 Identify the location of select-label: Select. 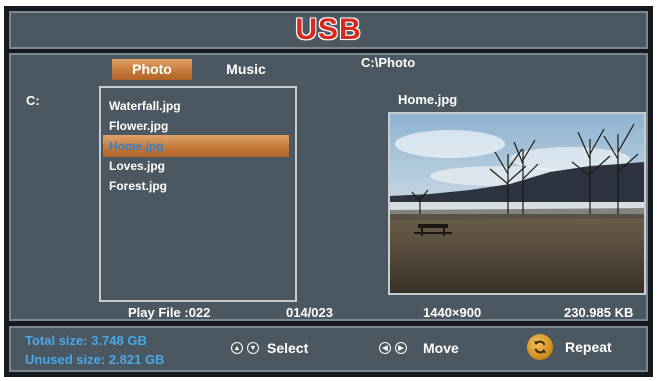
(288, 348).